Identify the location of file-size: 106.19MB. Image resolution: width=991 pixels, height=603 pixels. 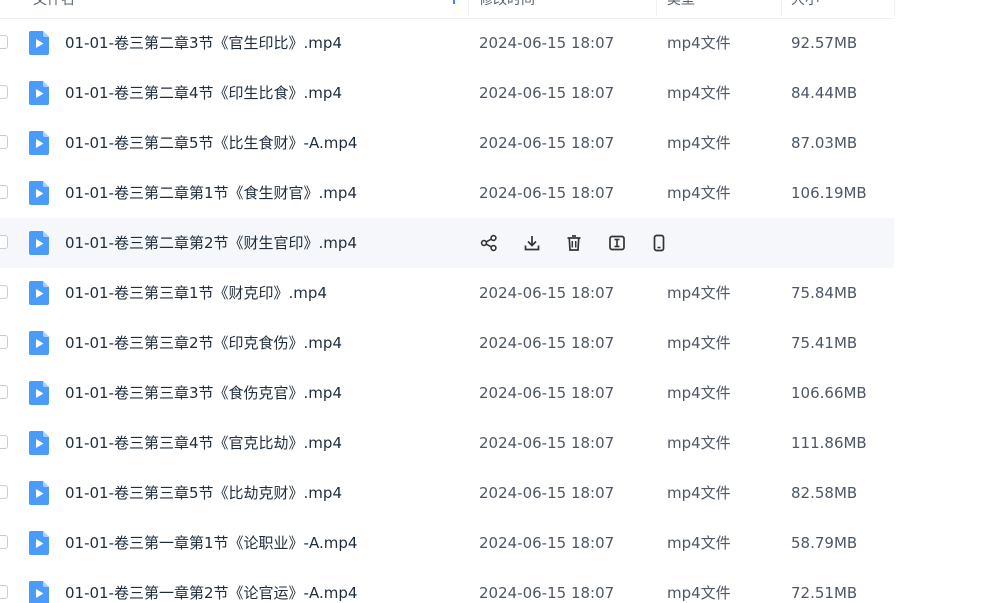
(829, 193).